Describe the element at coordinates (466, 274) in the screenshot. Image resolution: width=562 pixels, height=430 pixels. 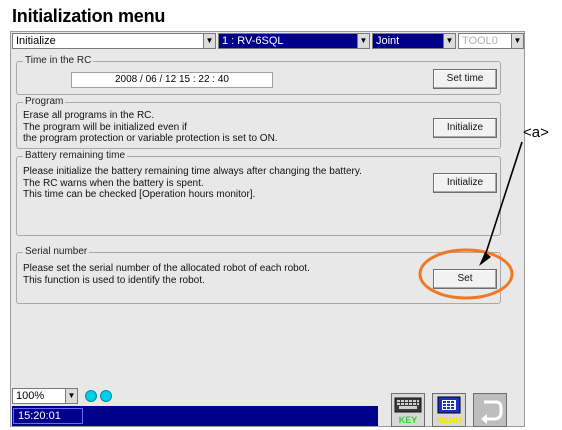
I see `highlight-ellipse` at that location.